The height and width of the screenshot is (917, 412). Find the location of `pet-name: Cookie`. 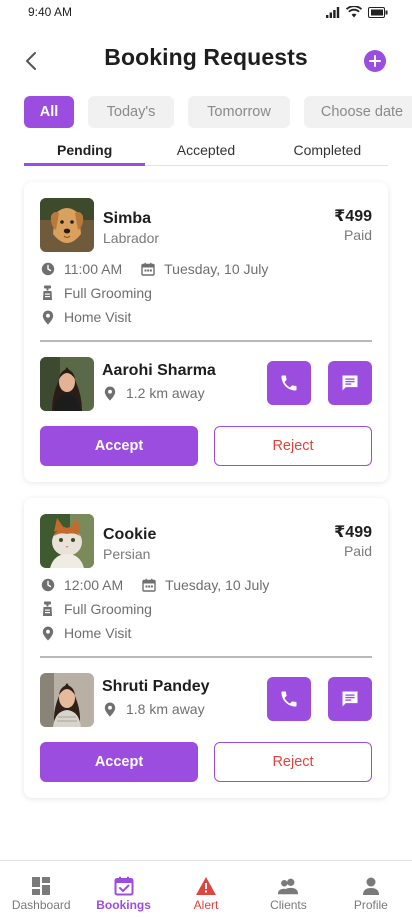

pet-name: Cookie is located at coordinates (130, 534).